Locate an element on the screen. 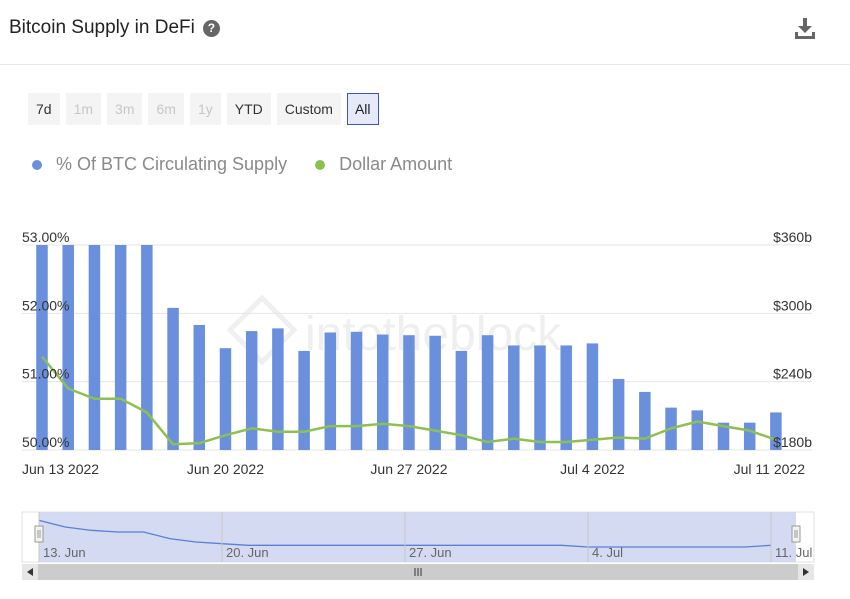  range-button-7d: 7d is located at coordinates (44, 109).